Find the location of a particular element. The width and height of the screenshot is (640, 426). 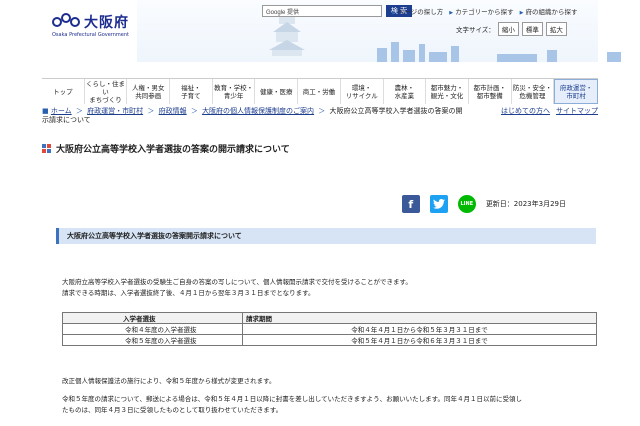

nav-education: 教育・学校・ 青少年 is located at coordinates (234, 91).